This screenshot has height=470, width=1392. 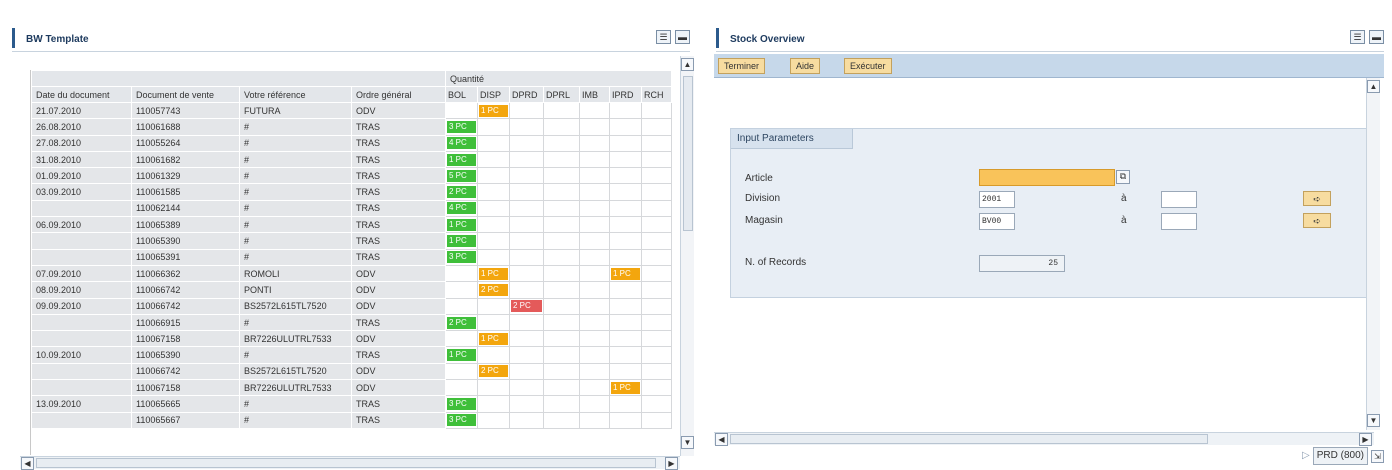 I want to click on terminer-button: Terminer, so click(x=742, y=66).